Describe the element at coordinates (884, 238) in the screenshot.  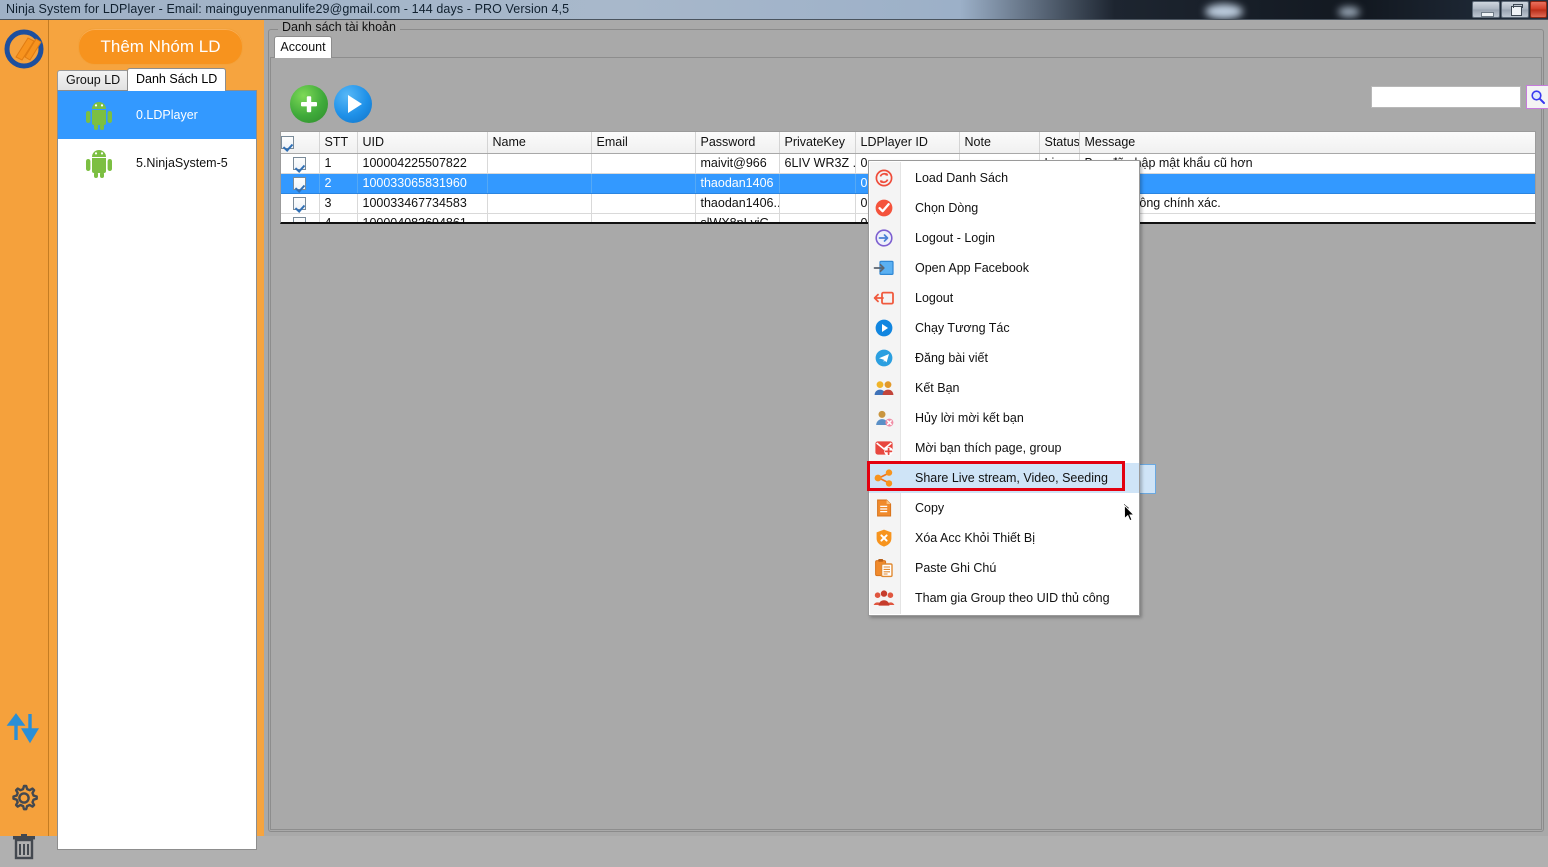
I see `logout-login-icon` at that location.